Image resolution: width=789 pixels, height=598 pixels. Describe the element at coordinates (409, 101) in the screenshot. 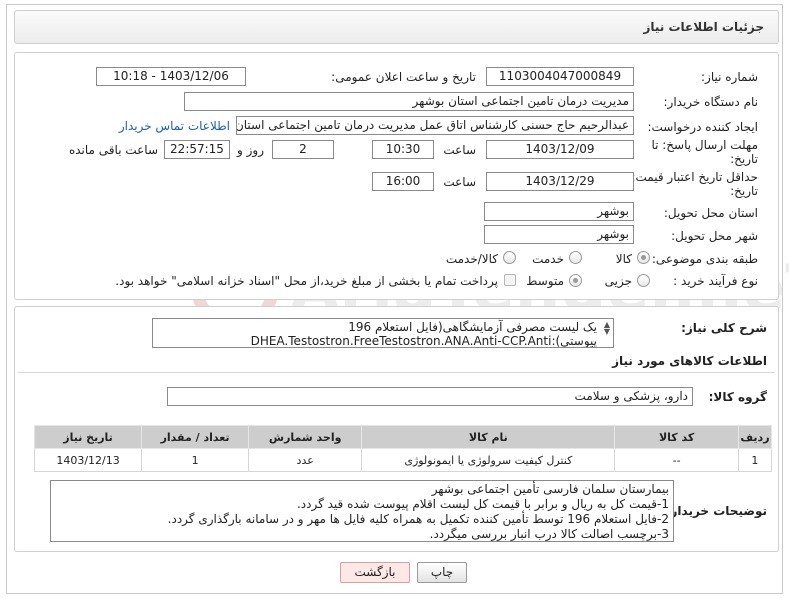

I see `buyer-org-field: مدیریت درمان تامین اجتماعی استان بوشهر` at that location.